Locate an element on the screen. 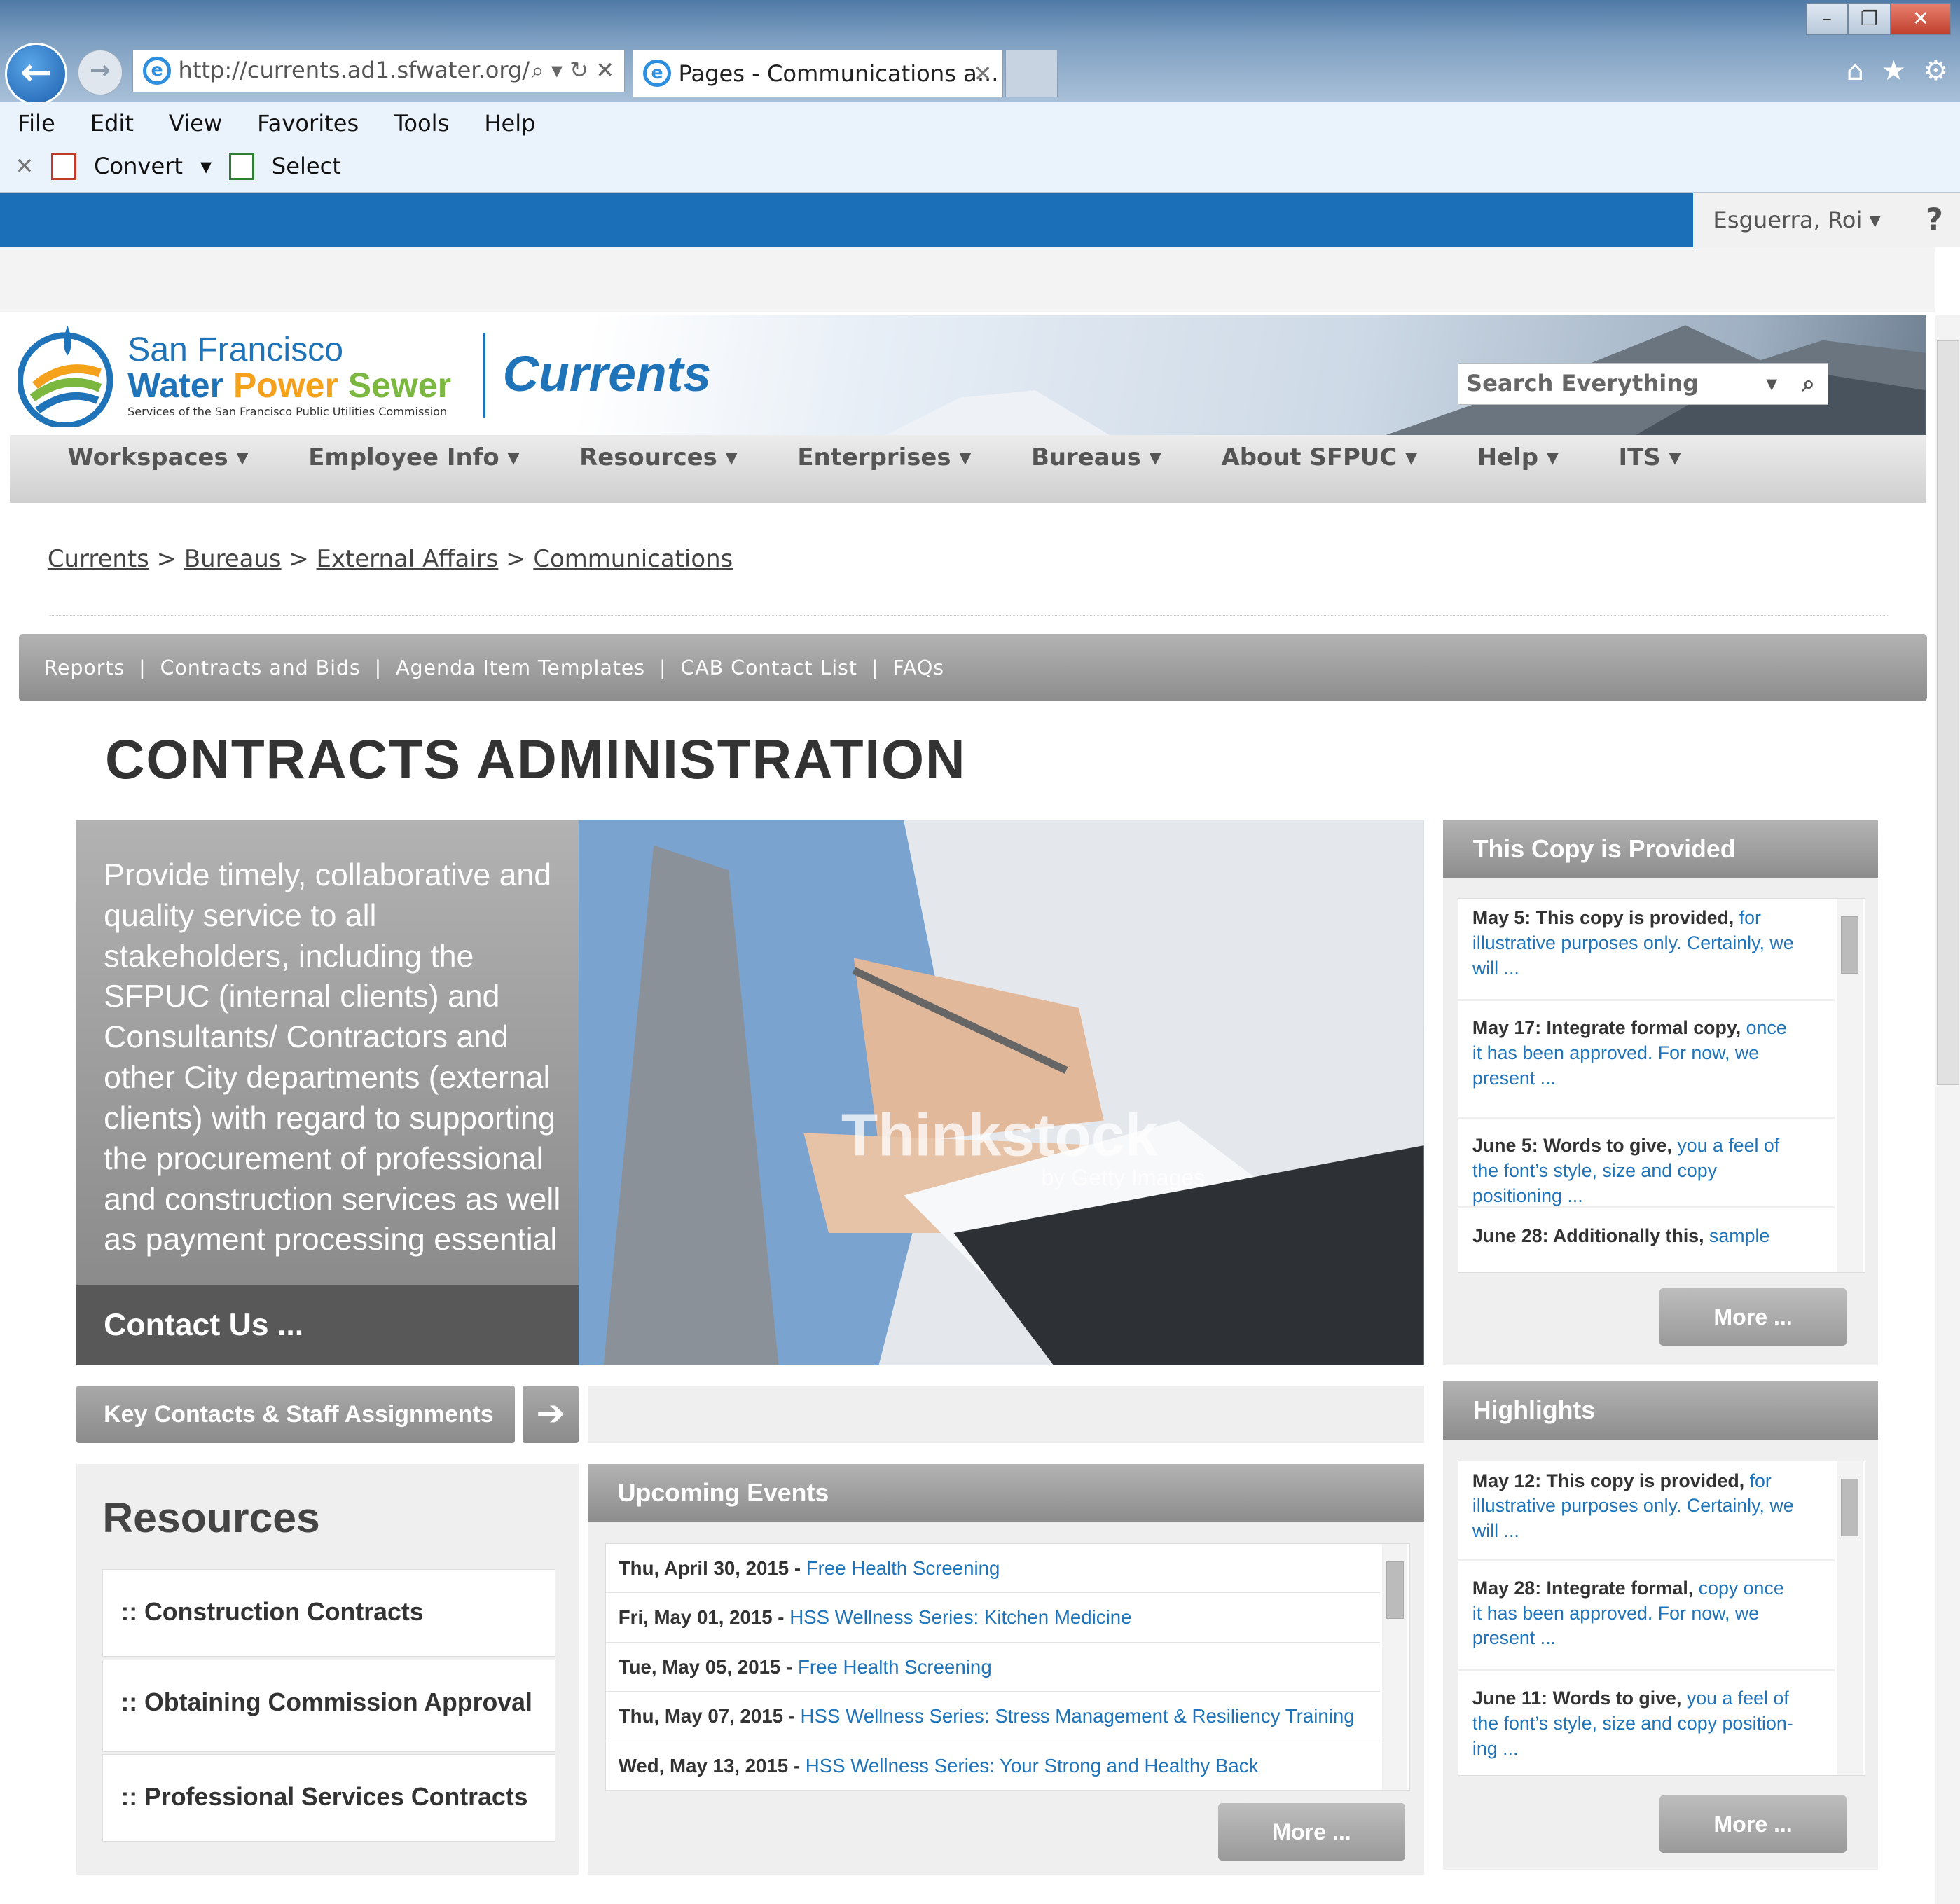 The width and height of the screenshot is (1960, 1904). url-text: http://currents.ad1.sfwater.org/ is located at coordinates (354, 70).